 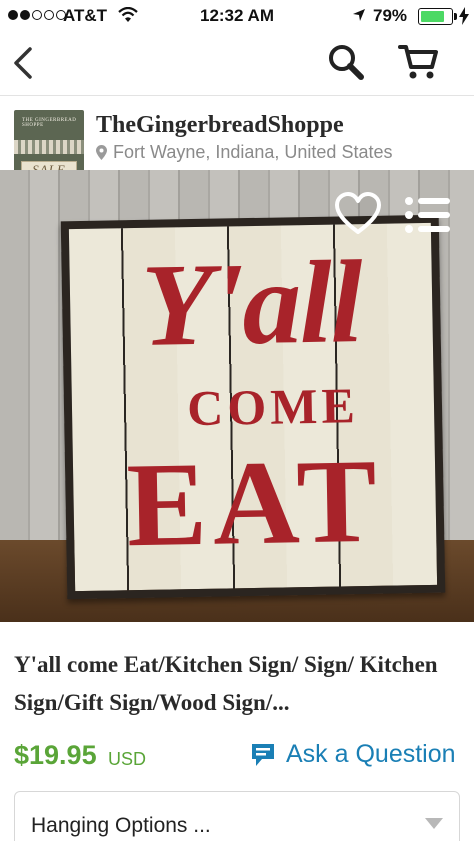 What do you see at coordinates (428, 215) in the screenshot?
I see `list-menu-icon` at bounding box center [428, 215].